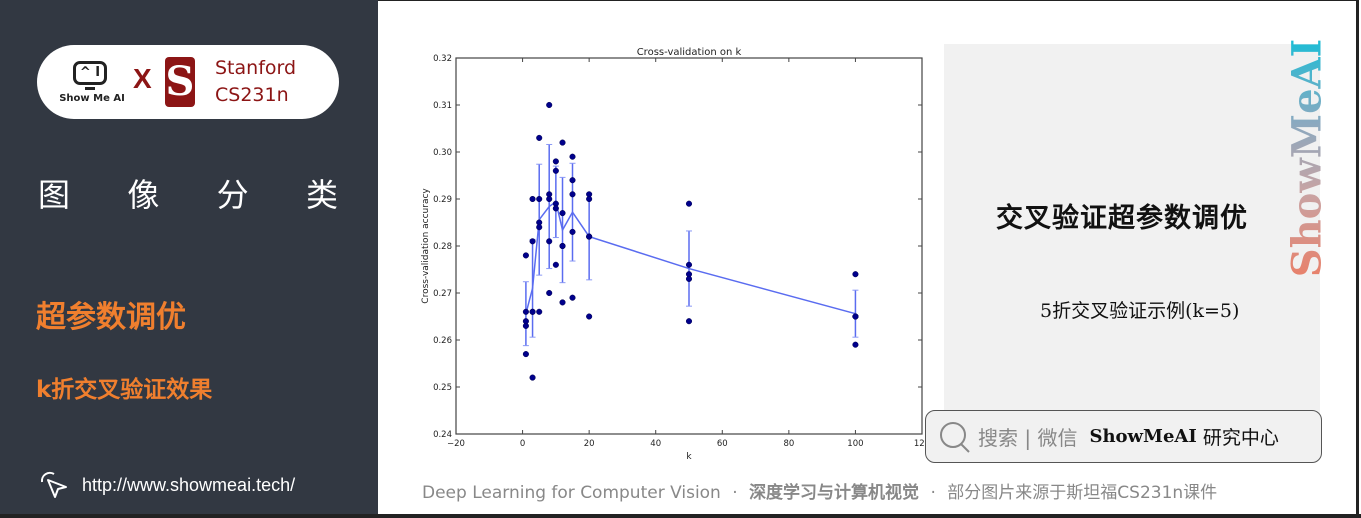  I want to click on y-tick-label: 0.30, so click(442, 153).